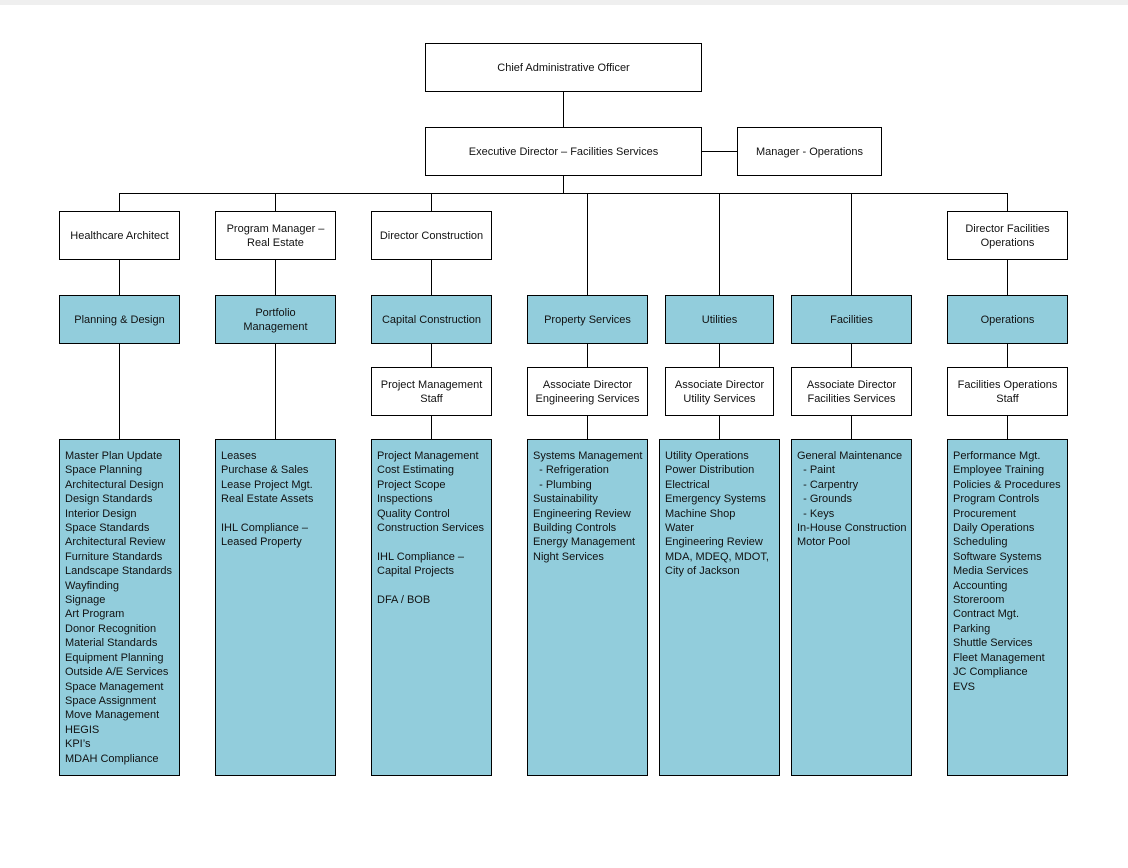 The height and width of the screenshot is (868, 1128). I want to click on list-item: Design Standards, so click(109, 499).